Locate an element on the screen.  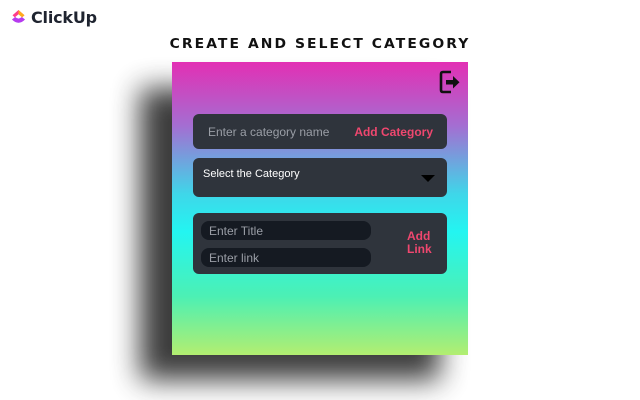
category-select-value: Select the Category is located at coordinates (251, 174).